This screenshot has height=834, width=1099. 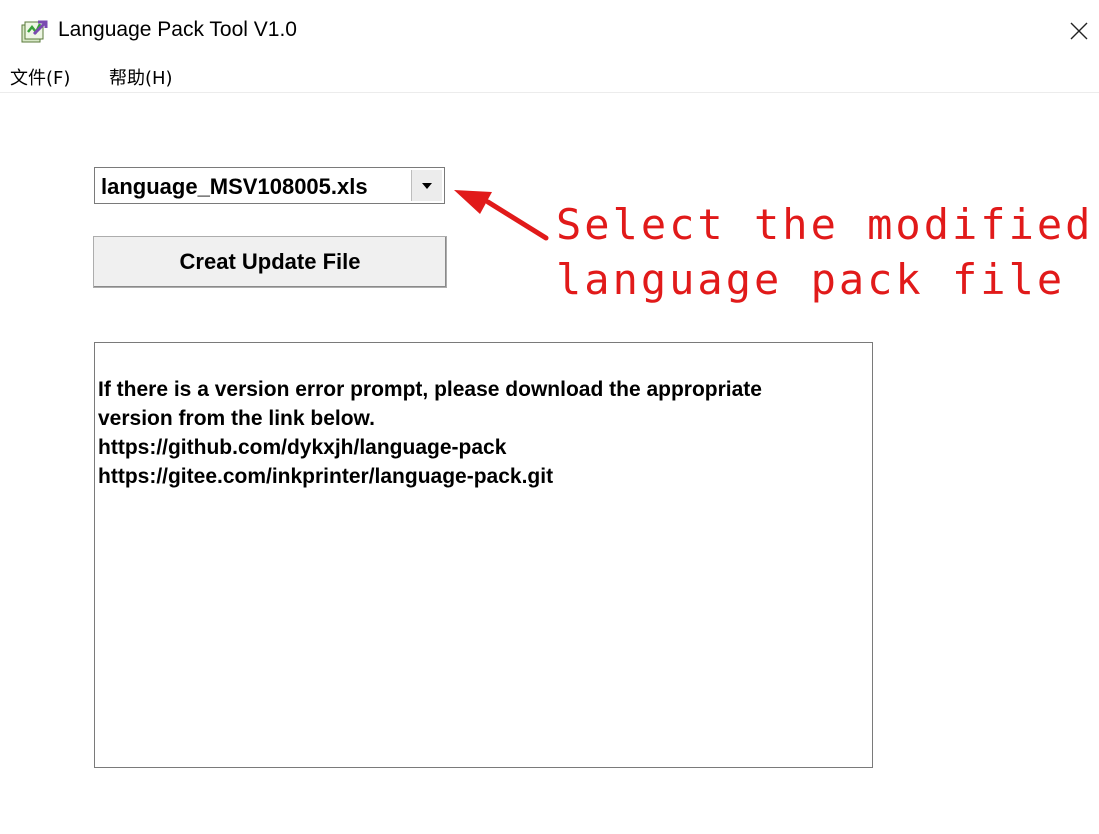 I want to click on selected-file-value: language_MSV108005.xls, so click(x=234, y=186).